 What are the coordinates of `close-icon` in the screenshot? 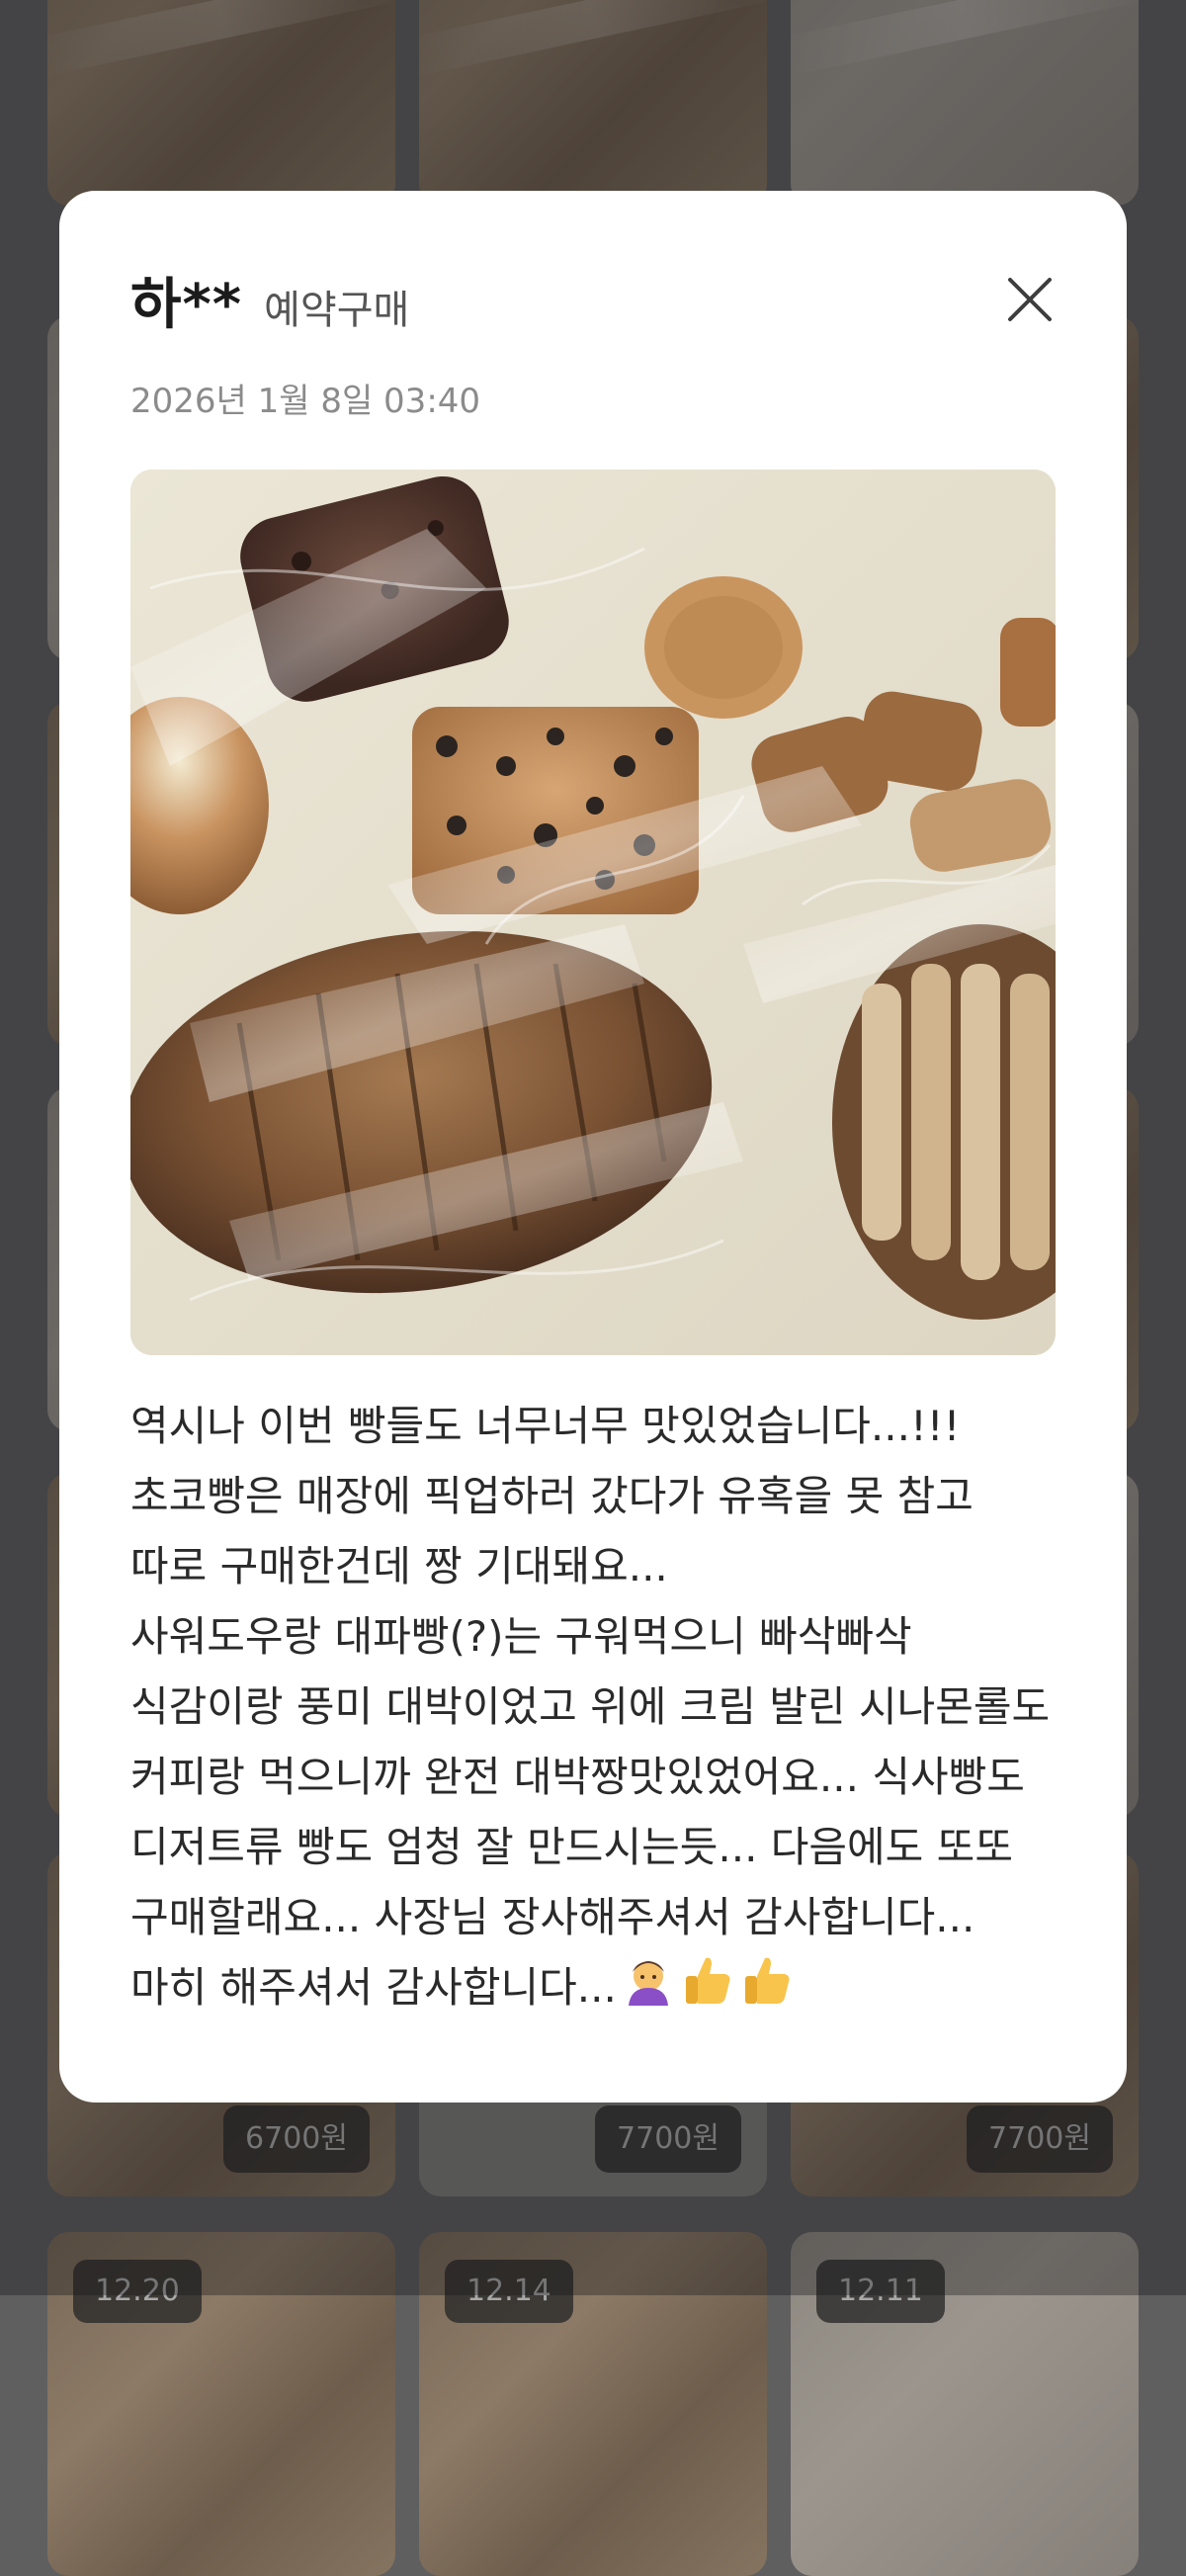 It's located at (1030, 299).